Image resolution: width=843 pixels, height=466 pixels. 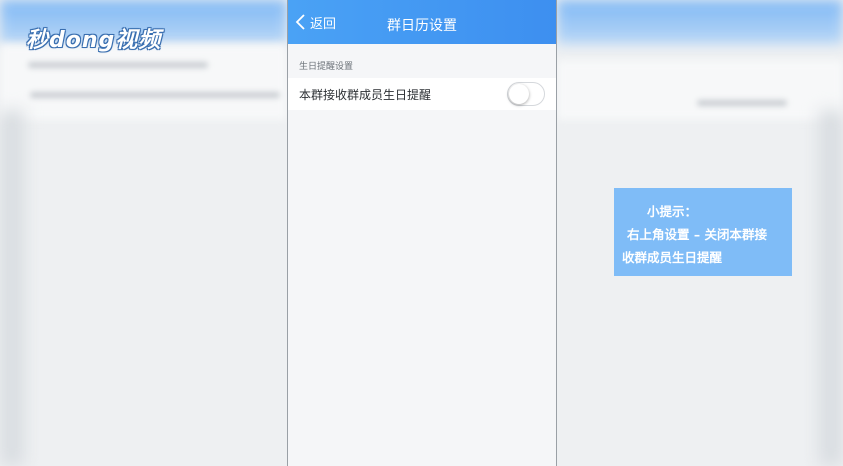 What do you see at coordinates (672, 257) in the screenshot?
I see `tip-text-line: 收群成员生日提醒` at bounding box center [672, 257].